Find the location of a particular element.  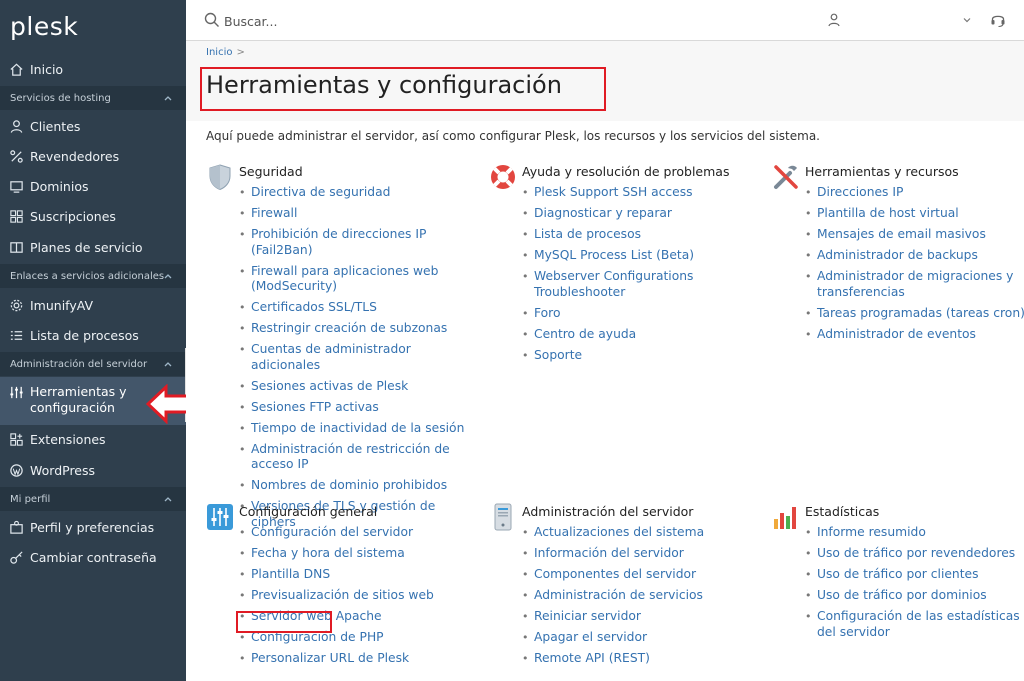

group-title: Configuración general is located at coordinates (308, 511).